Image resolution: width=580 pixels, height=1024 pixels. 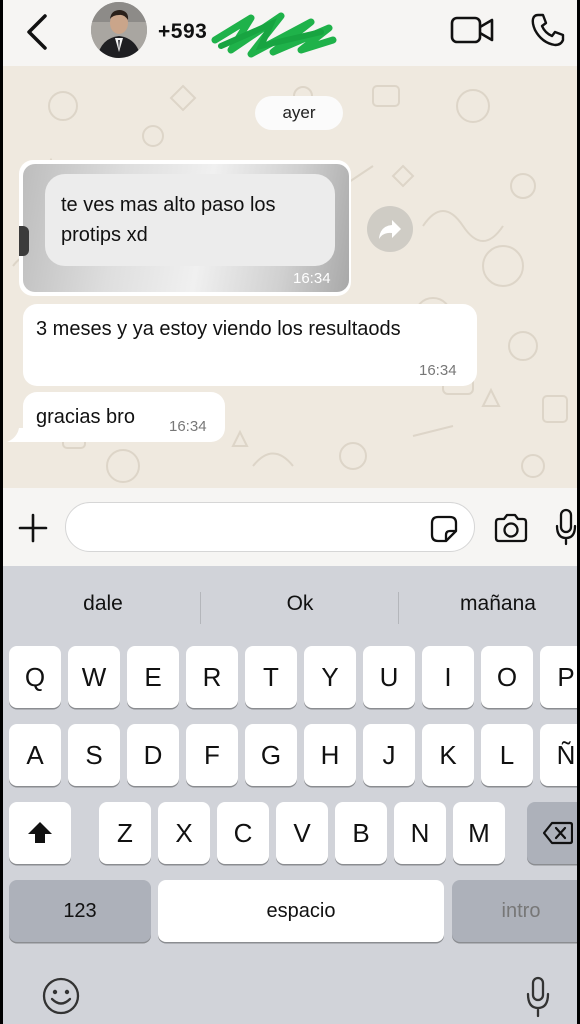 What do you see at coordinates (250, 345) in the screenshot?
I see `message-bubble` at bounding box center [250, 345].